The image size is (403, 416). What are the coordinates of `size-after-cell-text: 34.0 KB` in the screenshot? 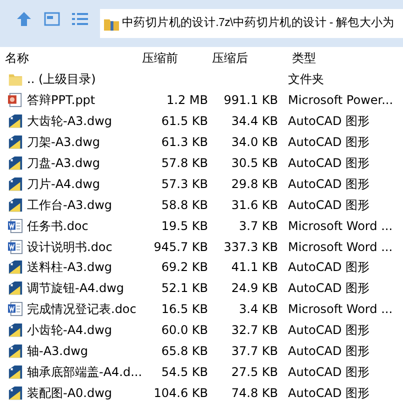 It's located at (254, 143).